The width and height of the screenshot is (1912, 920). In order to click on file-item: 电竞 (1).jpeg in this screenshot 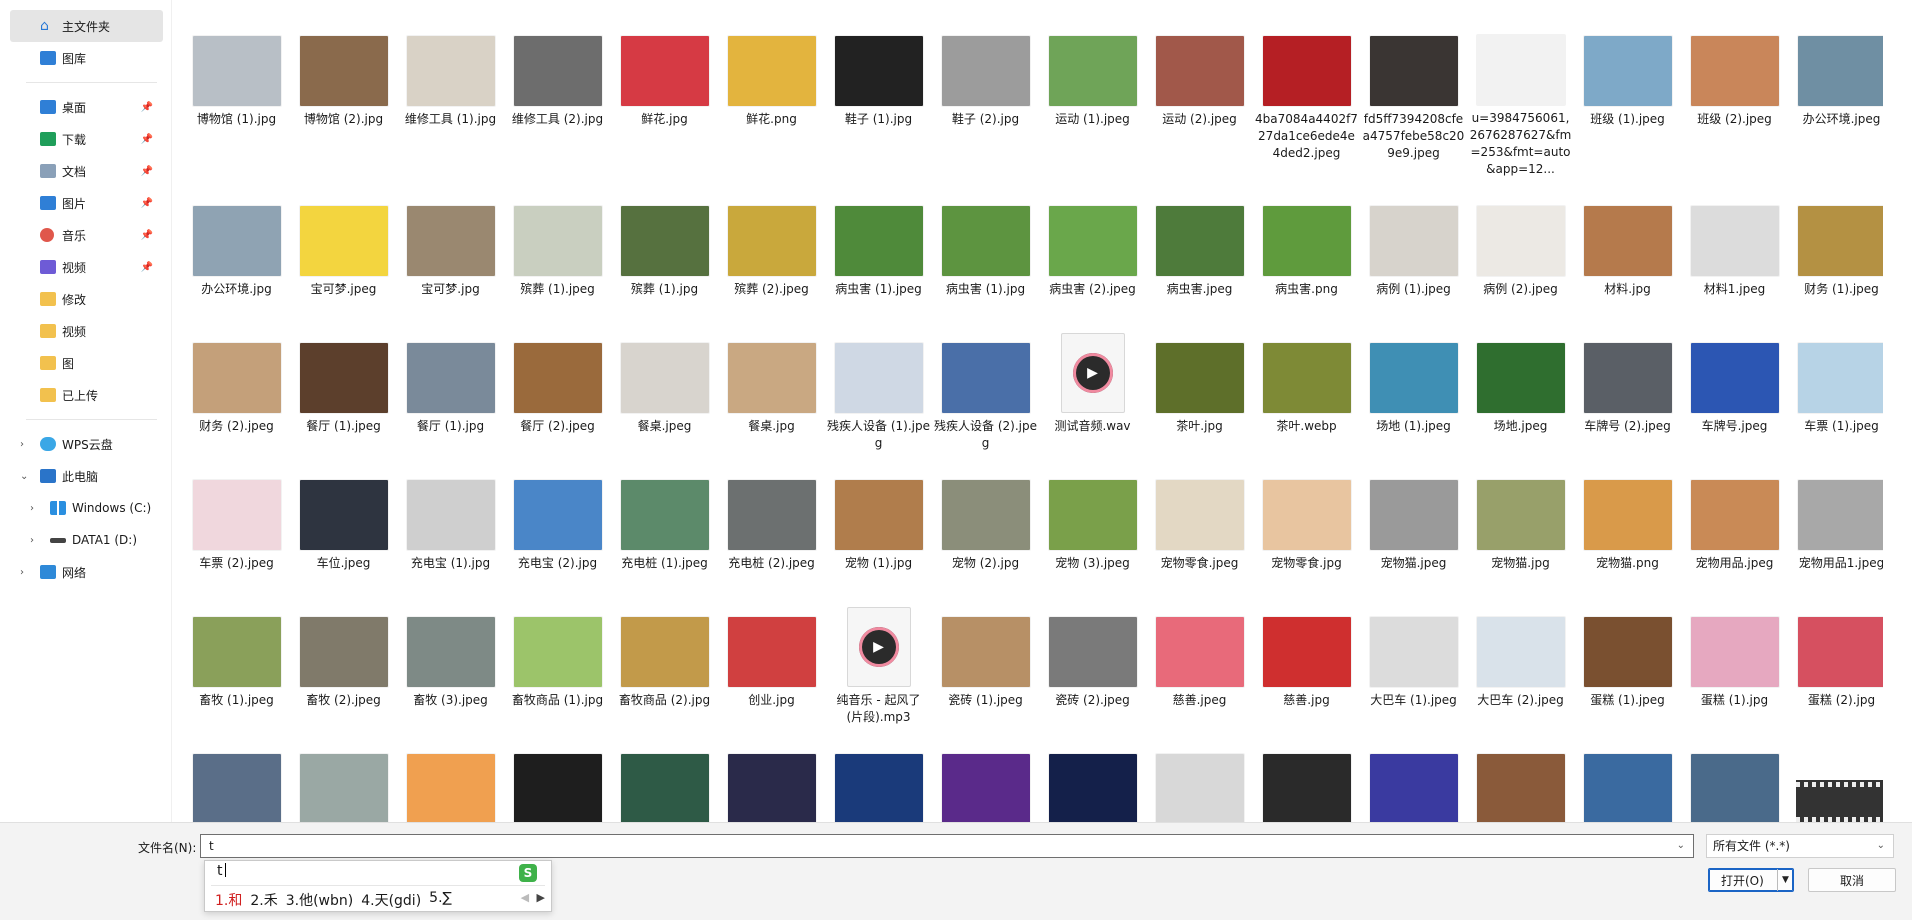, I will do `click(771, 774)`.